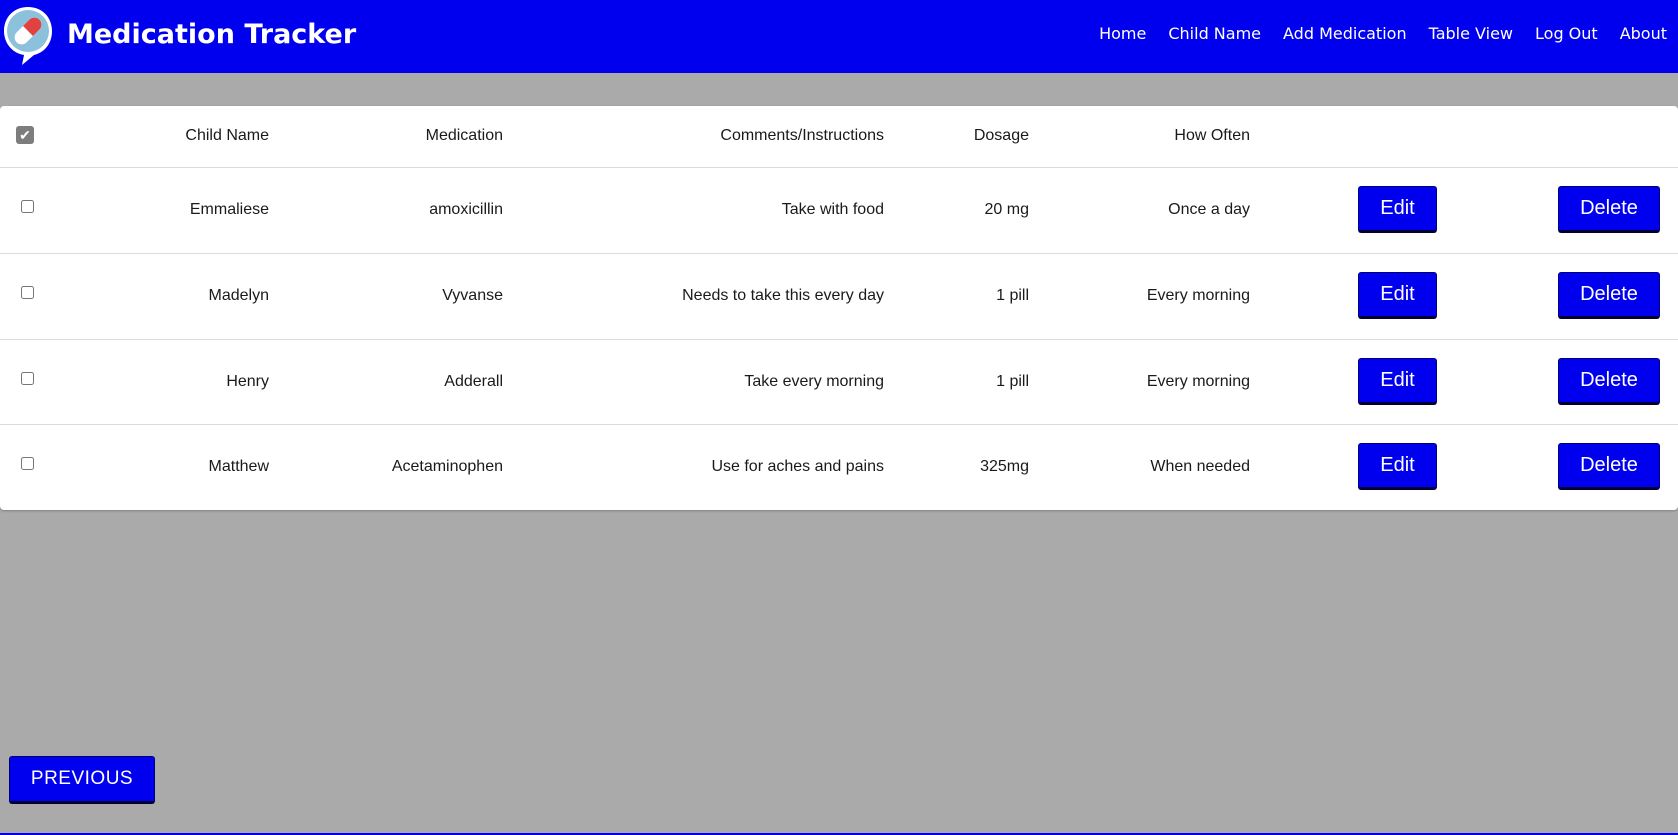  I want to click on select-all-checkbox: ✔, so click(25, 135).